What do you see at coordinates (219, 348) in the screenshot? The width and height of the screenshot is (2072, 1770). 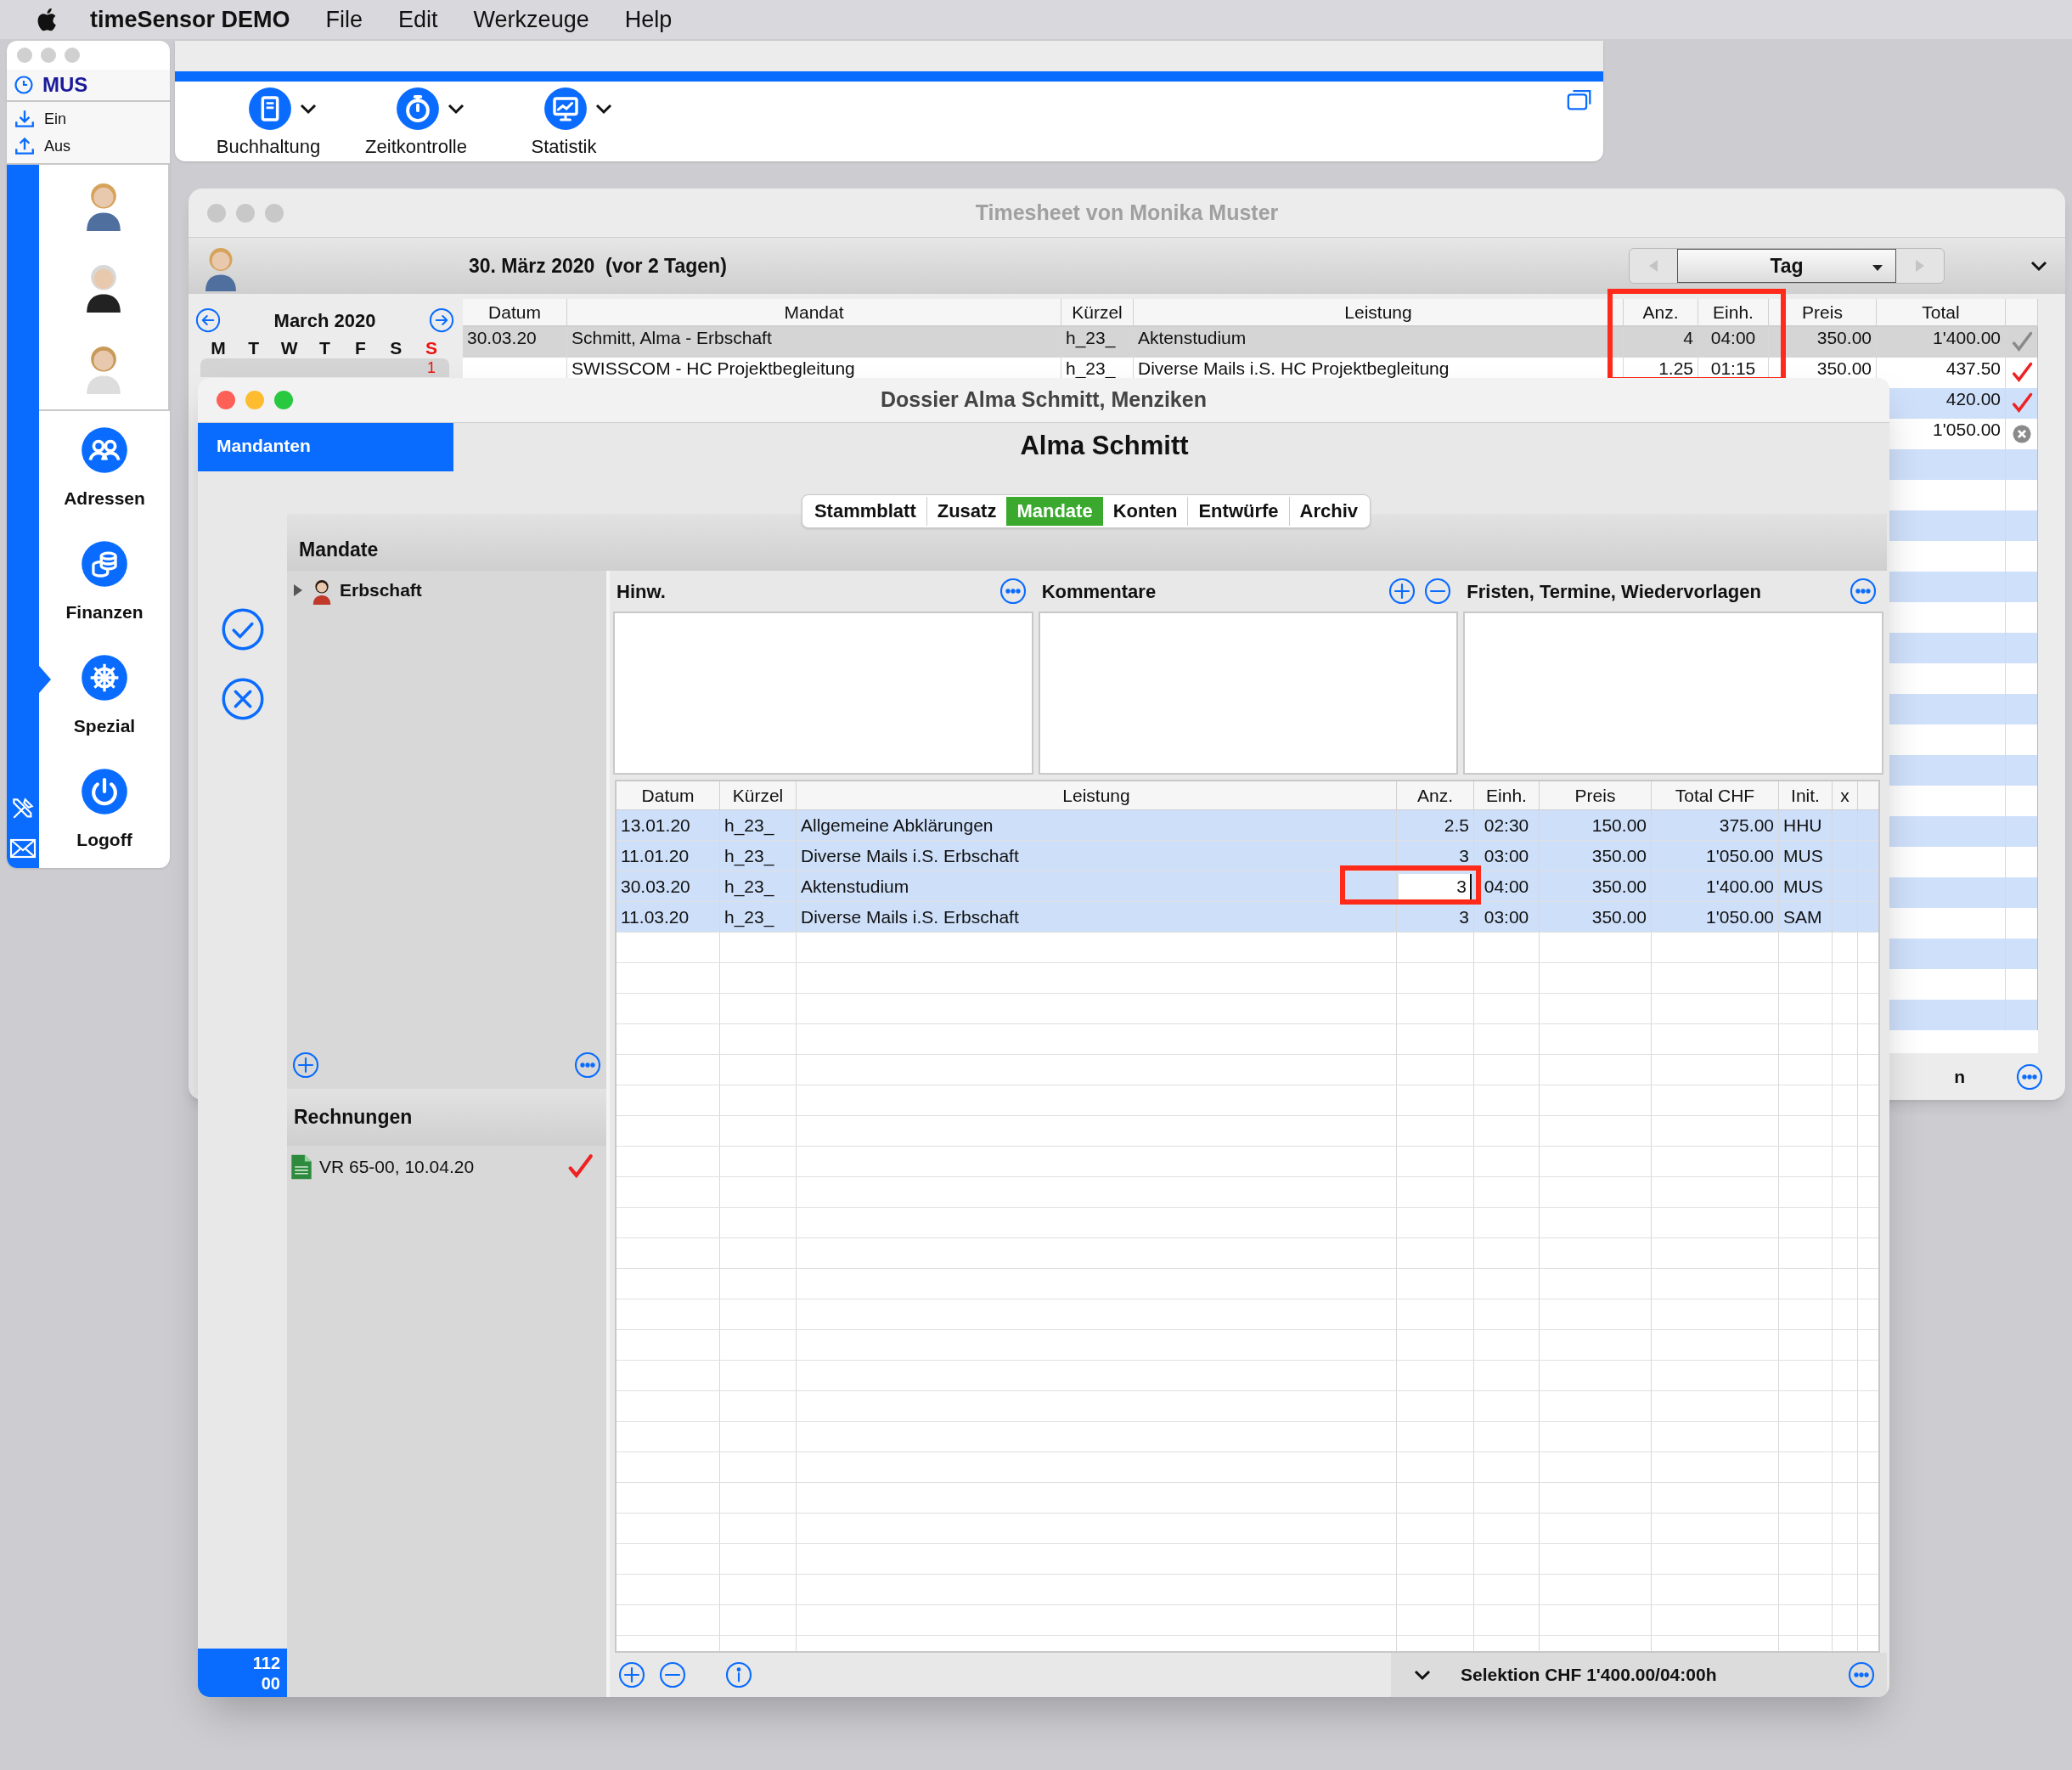 I see `weekday-label: M` at bounding box center [219, 348].